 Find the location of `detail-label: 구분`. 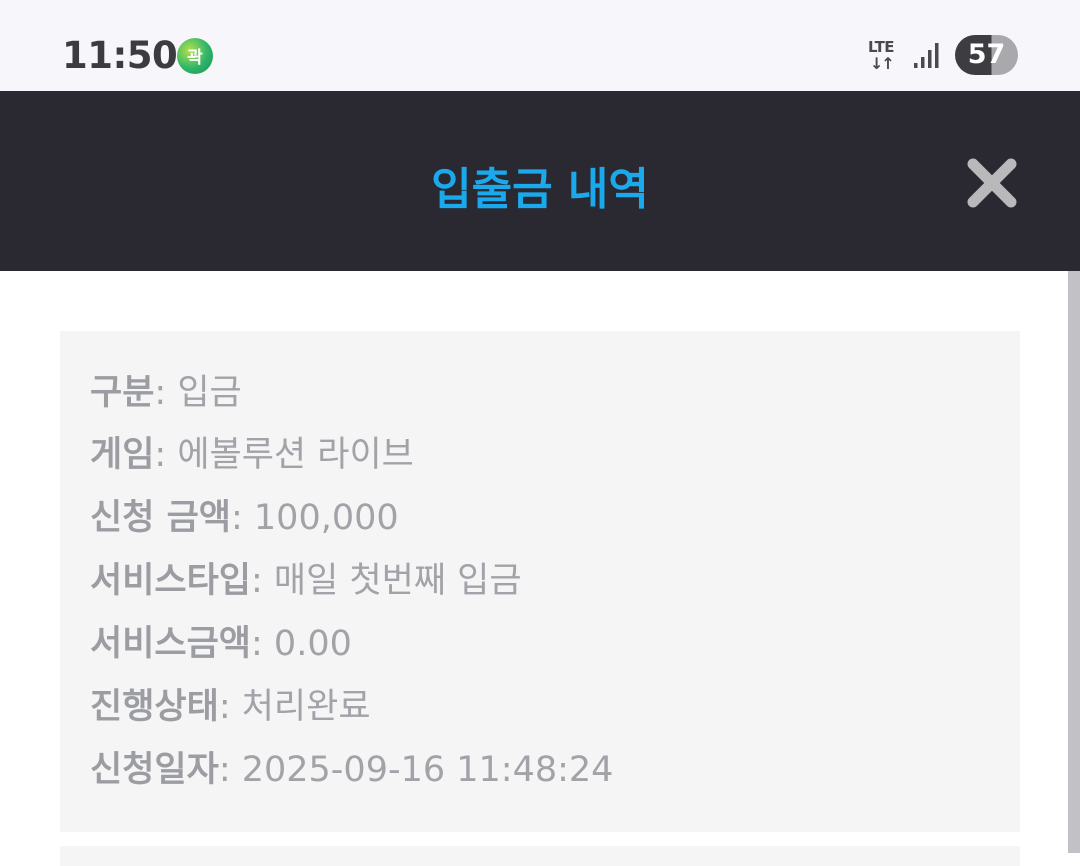

detail-label: 구분 is located at coordinates (122, 393).